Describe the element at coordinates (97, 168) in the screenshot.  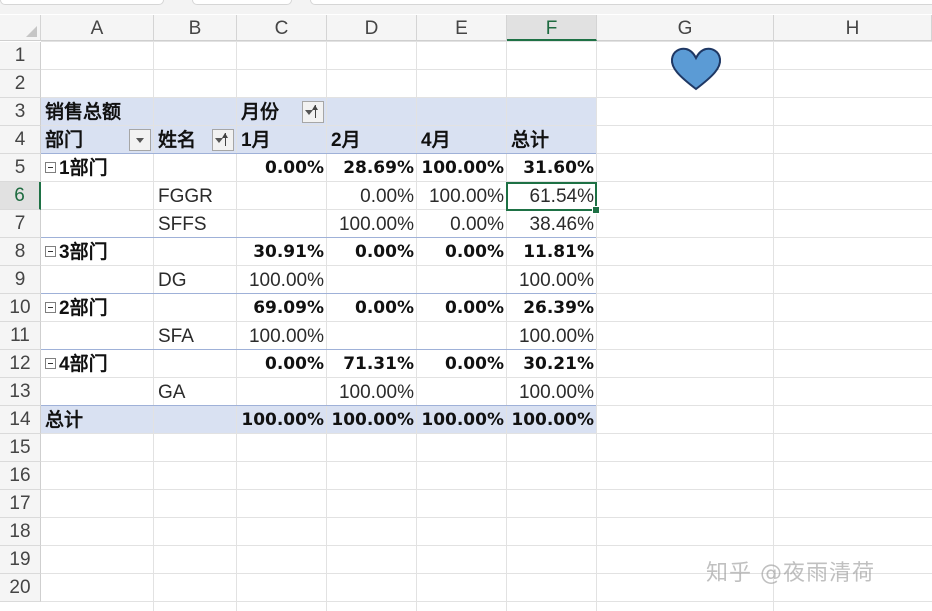
I see `pivot-department-row-label: 1部门` at that location.